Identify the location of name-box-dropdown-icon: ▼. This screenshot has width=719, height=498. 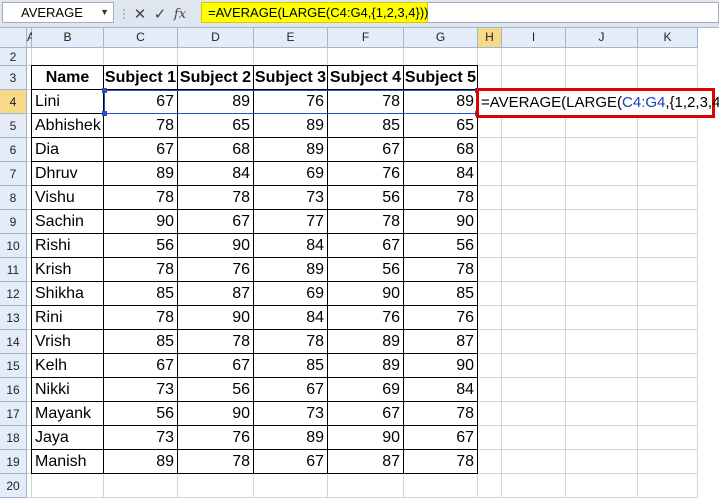
(104, 12).